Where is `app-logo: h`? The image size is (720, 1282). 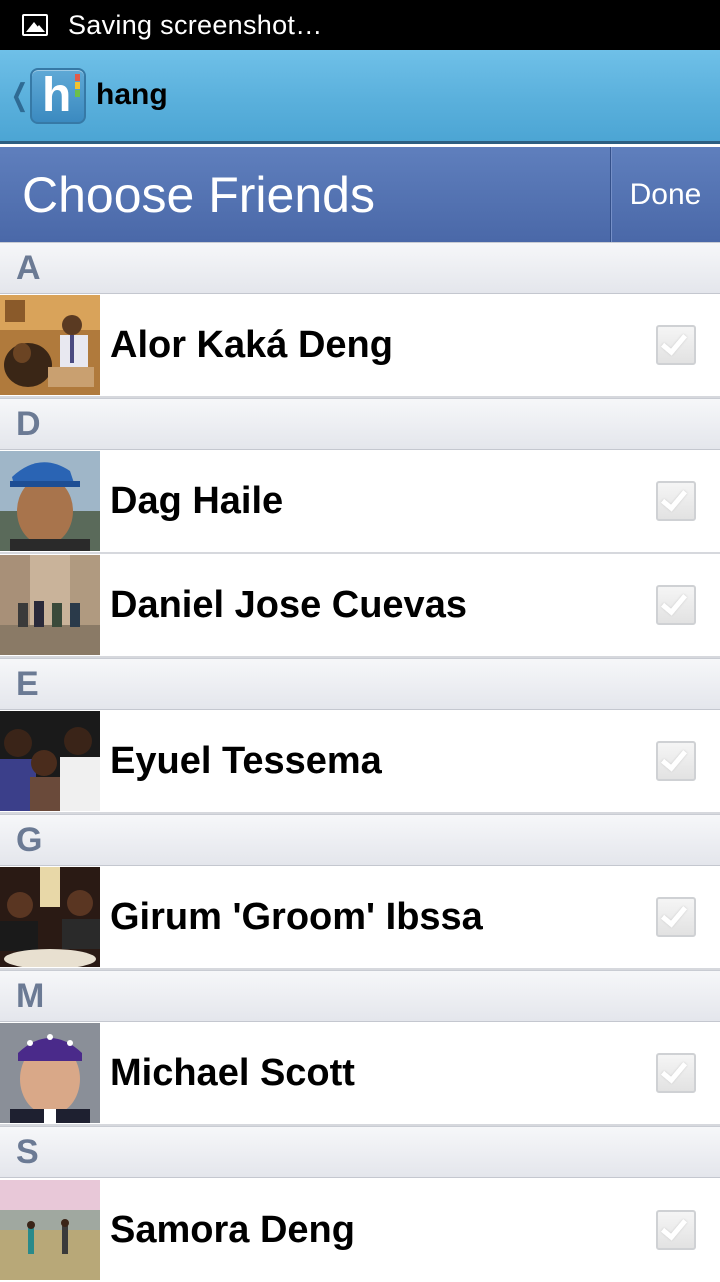 app-logo: h is located at coordinates (58, 95).